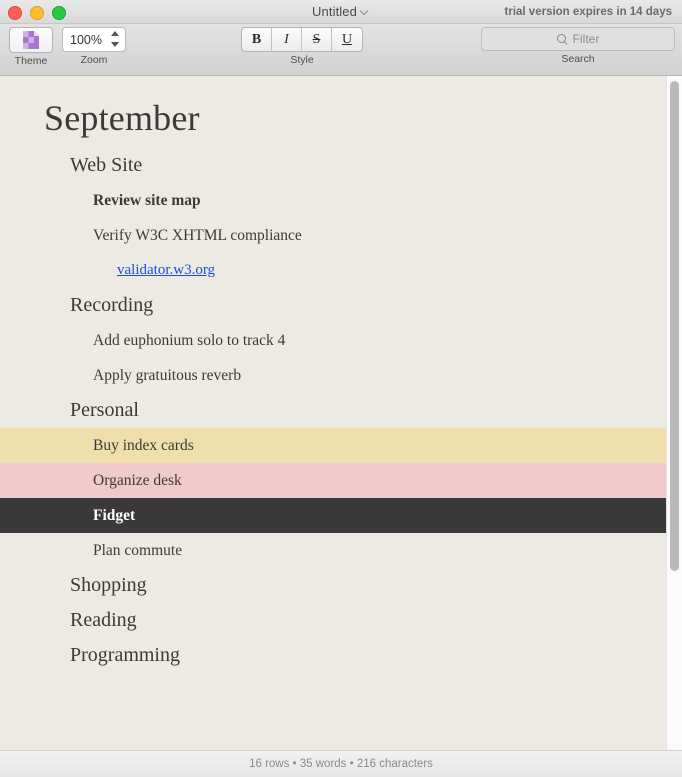 The image size is (682, 777). I want to click on outline-row: Programming, so click(341, 655).